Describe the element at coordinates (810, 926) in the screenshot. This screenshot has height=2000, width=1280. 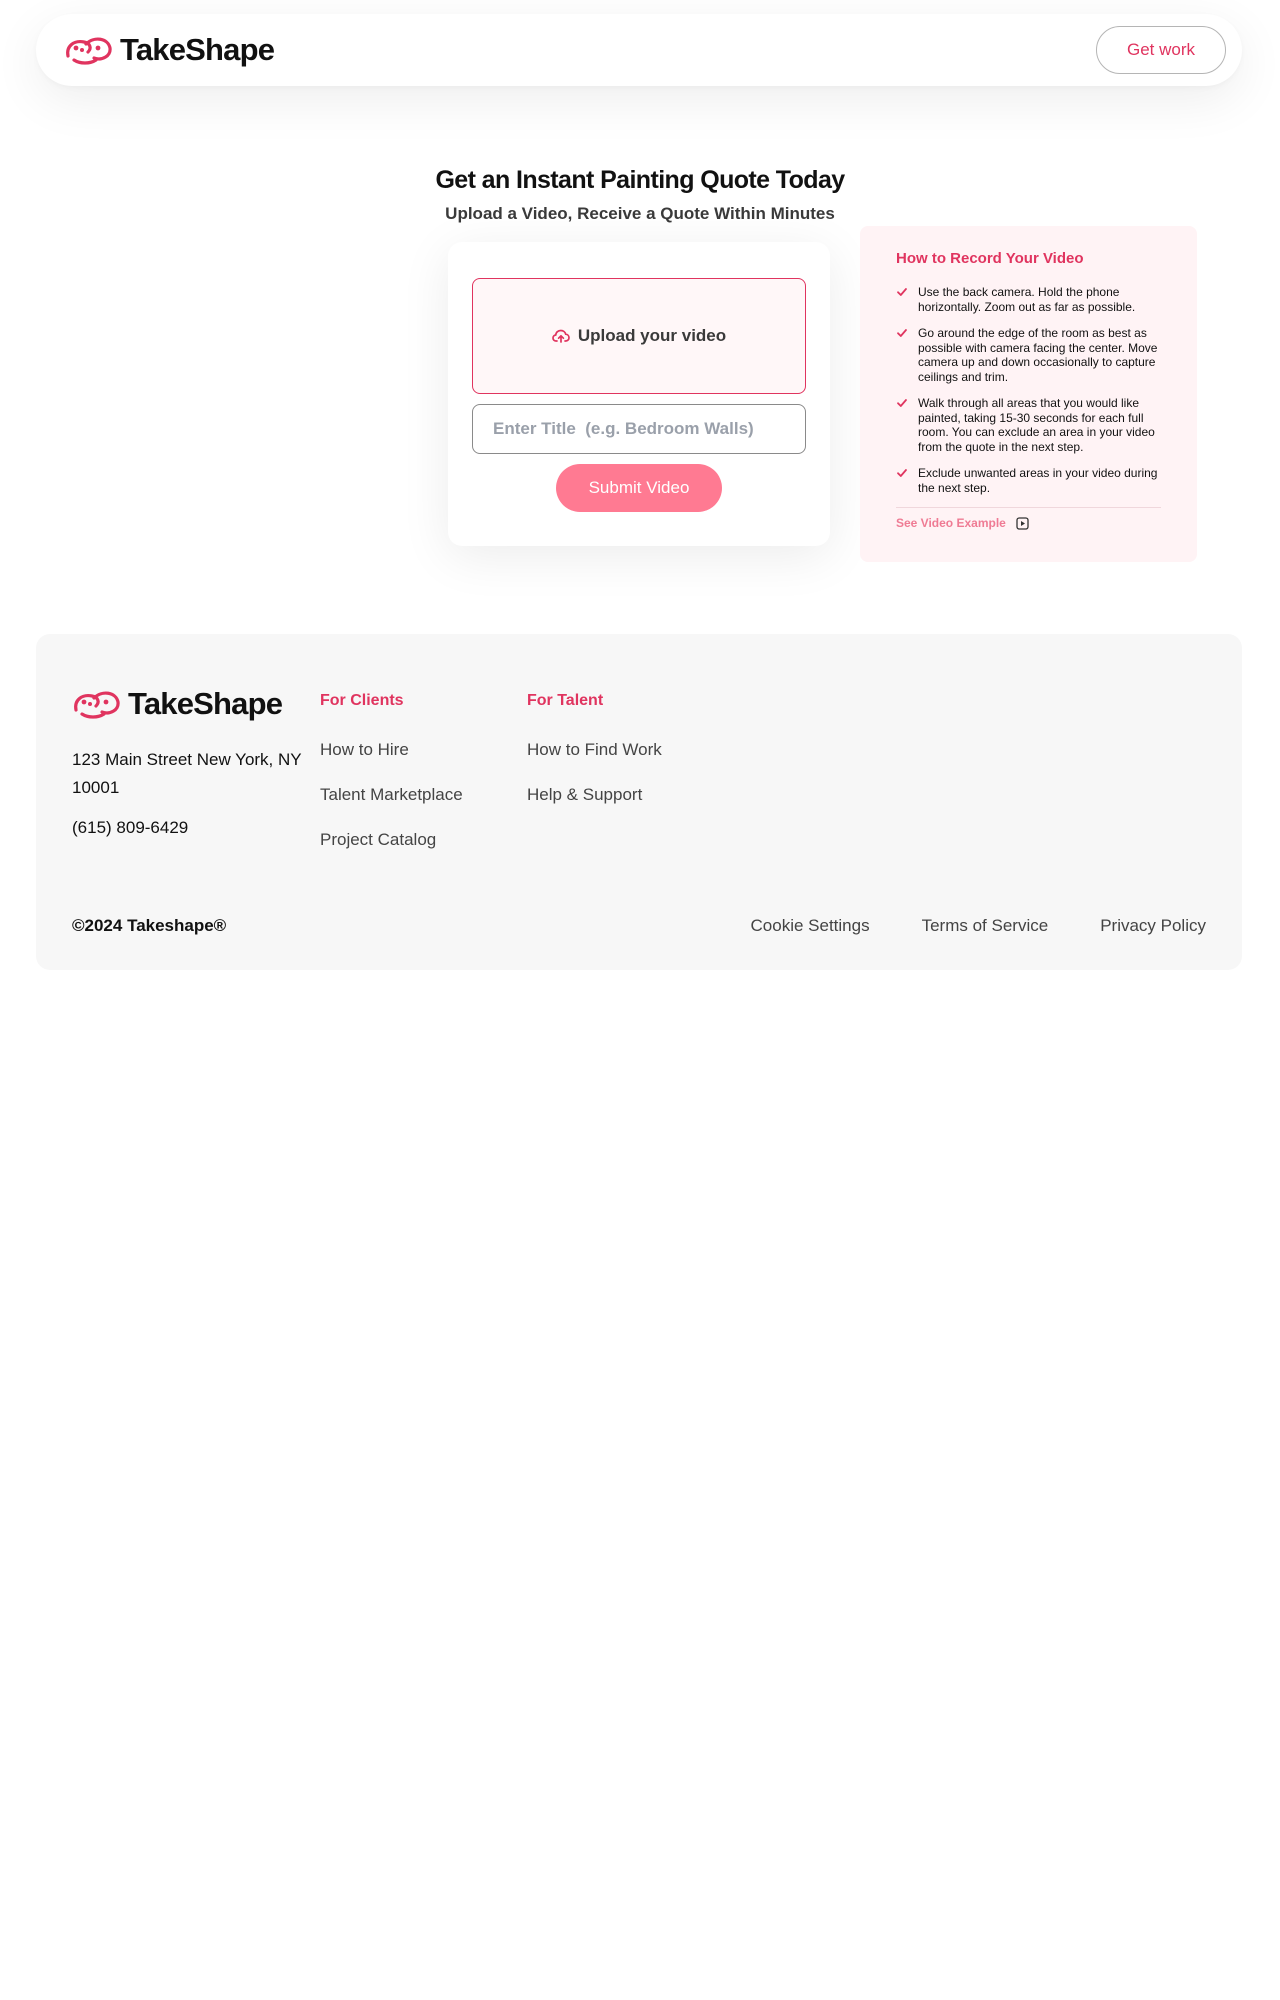
I see `cookie-settings-link: Cookie Settings` at that location.